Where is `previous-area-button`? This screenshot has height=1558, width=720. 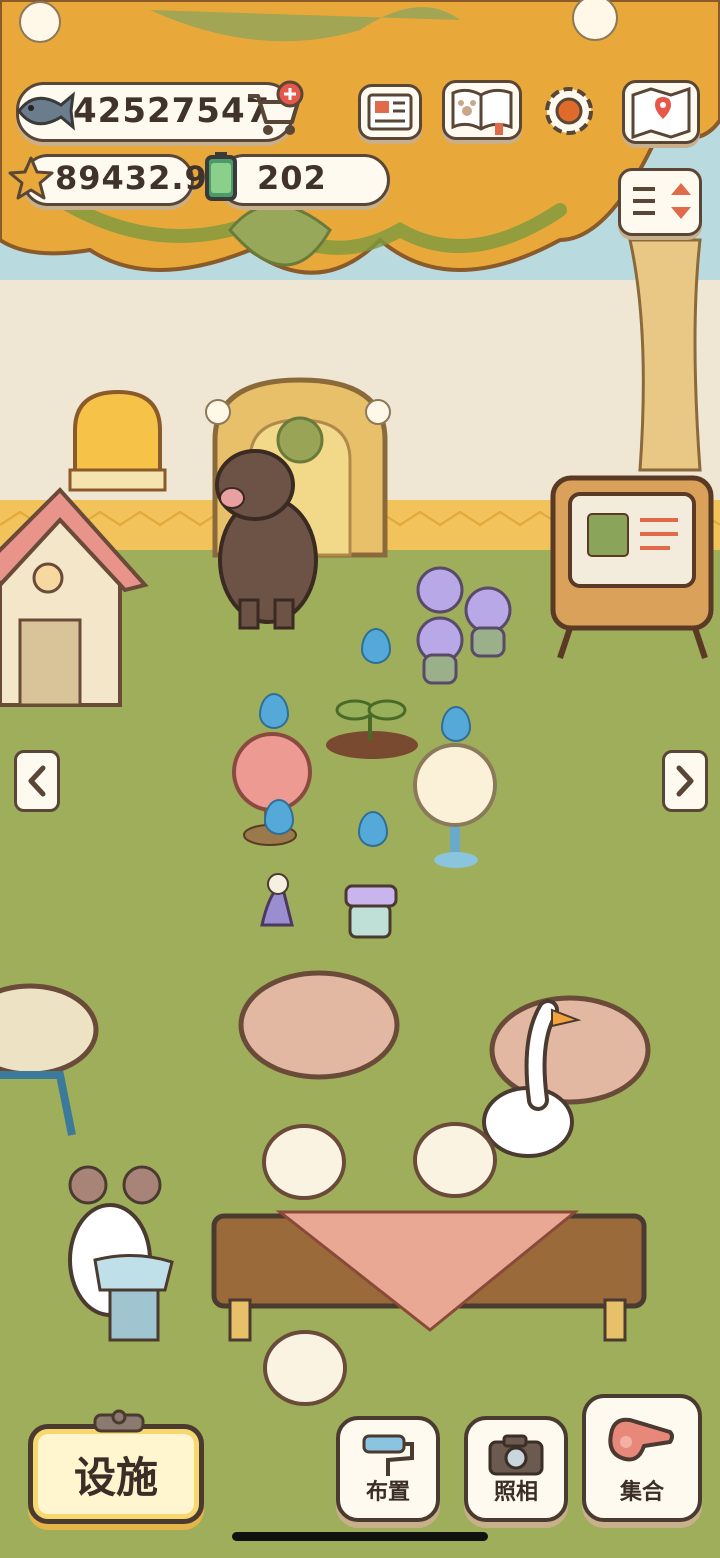
previous-area-button is located at coordinates (37, 781).